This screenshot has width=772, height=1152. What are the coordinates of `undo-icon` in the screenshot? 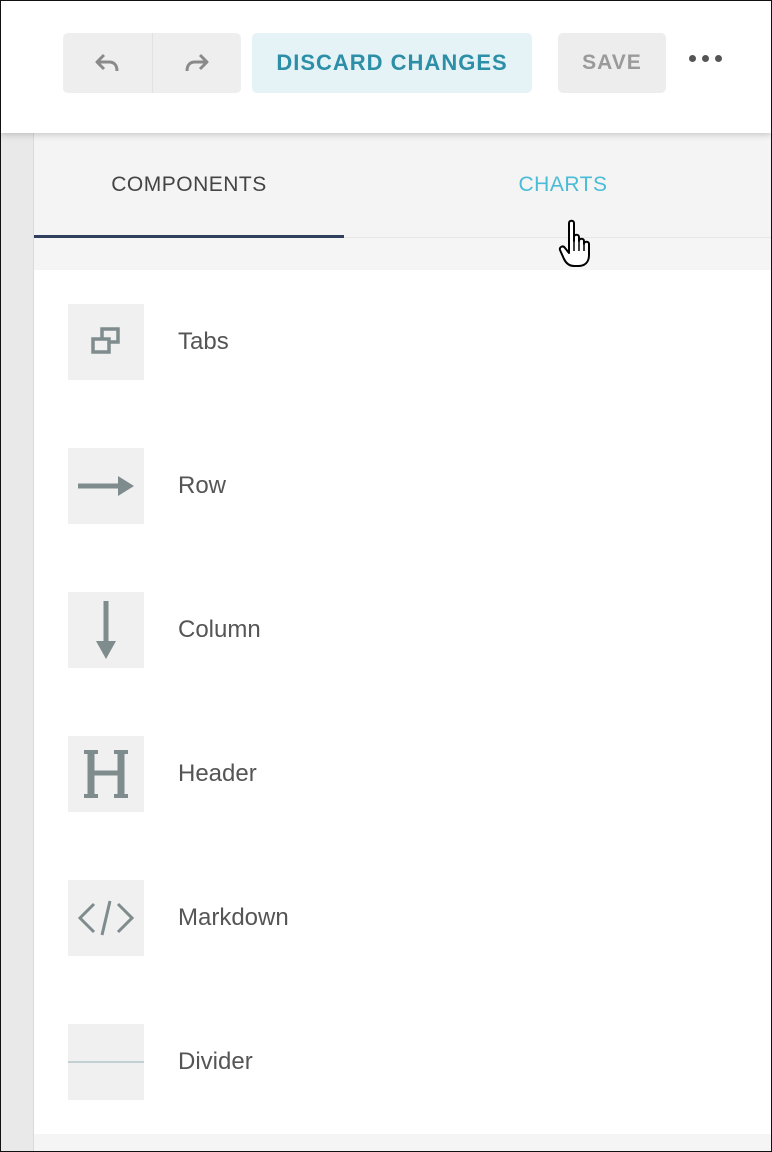 It's located at (107, 62).